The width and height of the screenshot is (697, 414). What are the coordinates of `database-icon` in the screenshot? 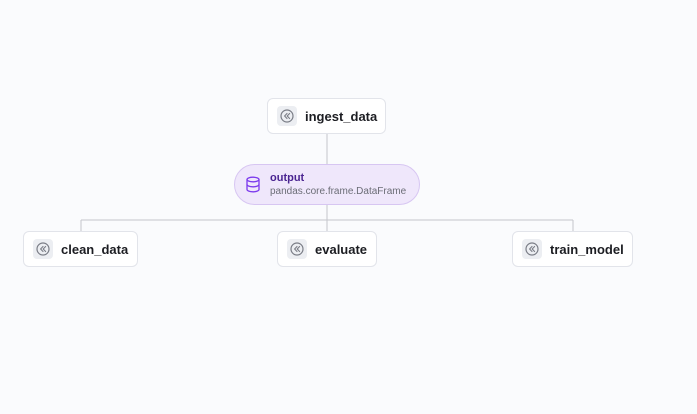 It's located at (253, 185).